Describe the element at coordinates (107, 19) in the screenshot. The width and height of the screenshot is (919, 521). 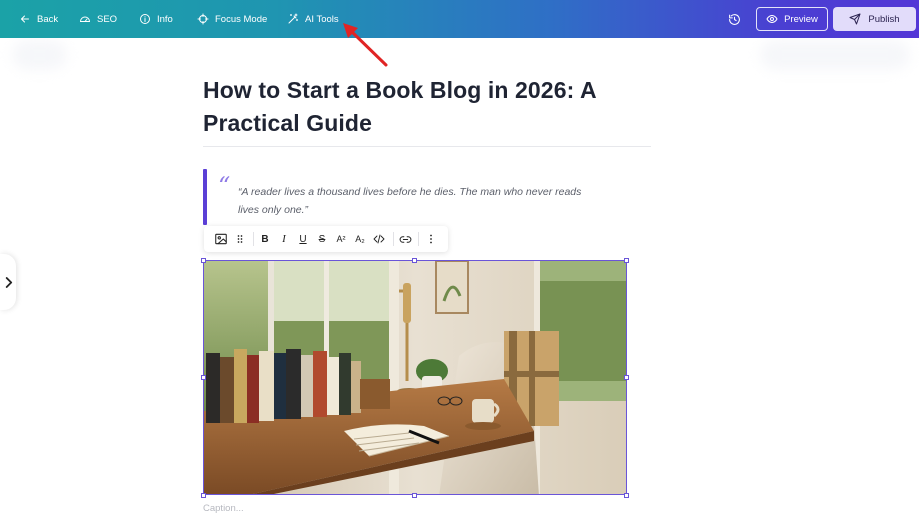
I see `seo-label: SEO` at that location.